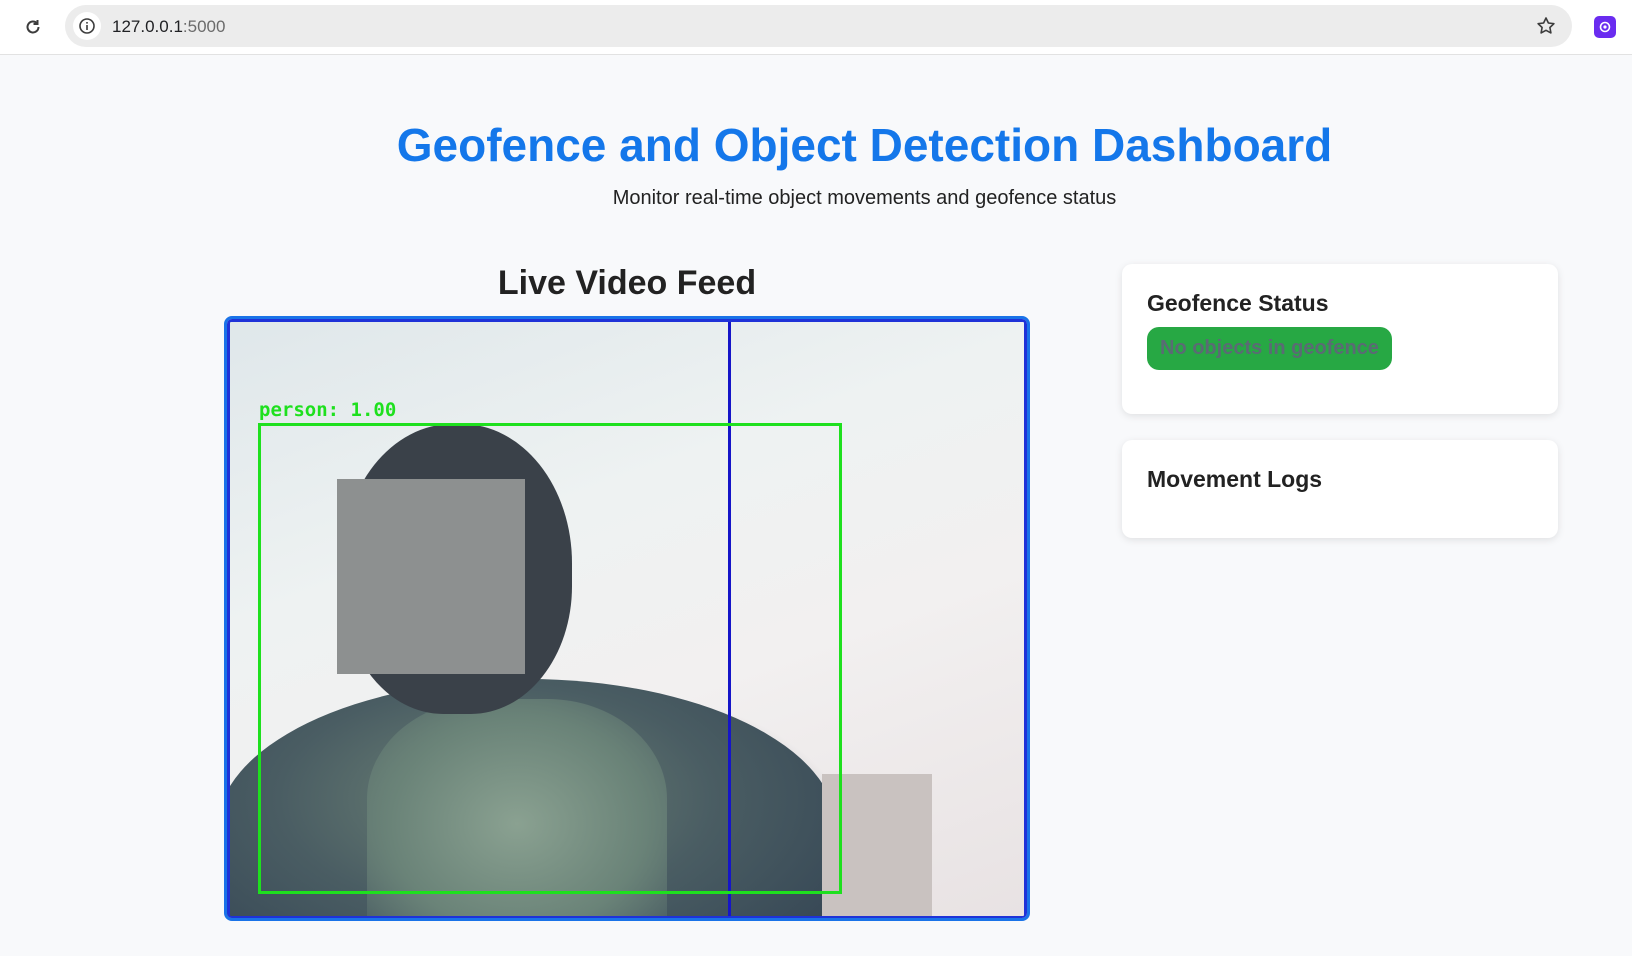 Image resolution: width=1632 pixels, height=956 pixels. What do you see at coordinates (1340, 489) in the screenshot?
I see `movement-logs-card: Movement Logs` at bounding box center [1340, 489].